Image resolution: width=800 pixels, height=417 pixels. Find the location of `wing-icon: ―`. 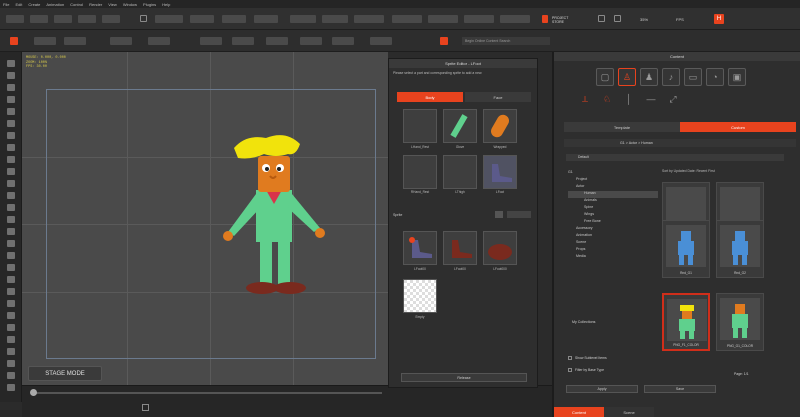

wing-icon: ― is located at coordinates (651, 99).